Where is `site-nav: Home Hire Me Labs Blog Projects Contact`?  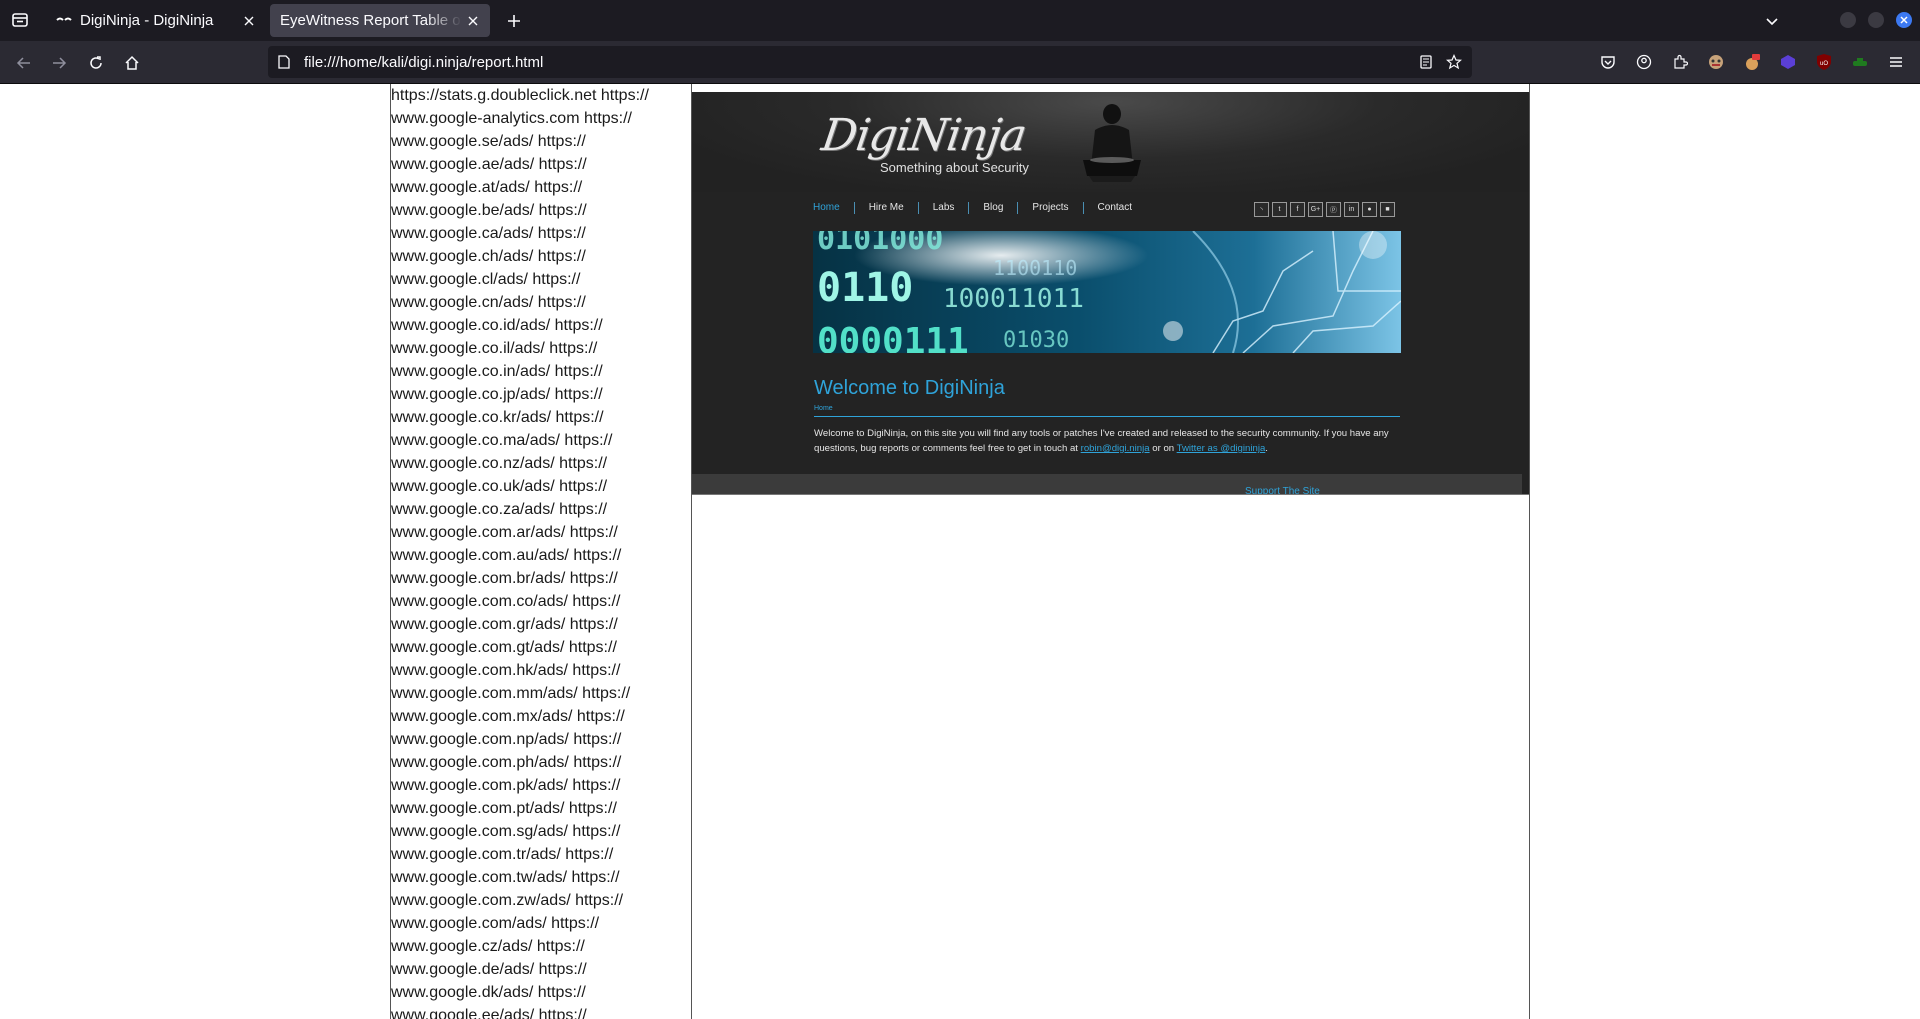 site-nav: Home Hire Me Labs Blog Projects Contact is located at coordinates (979, 208).